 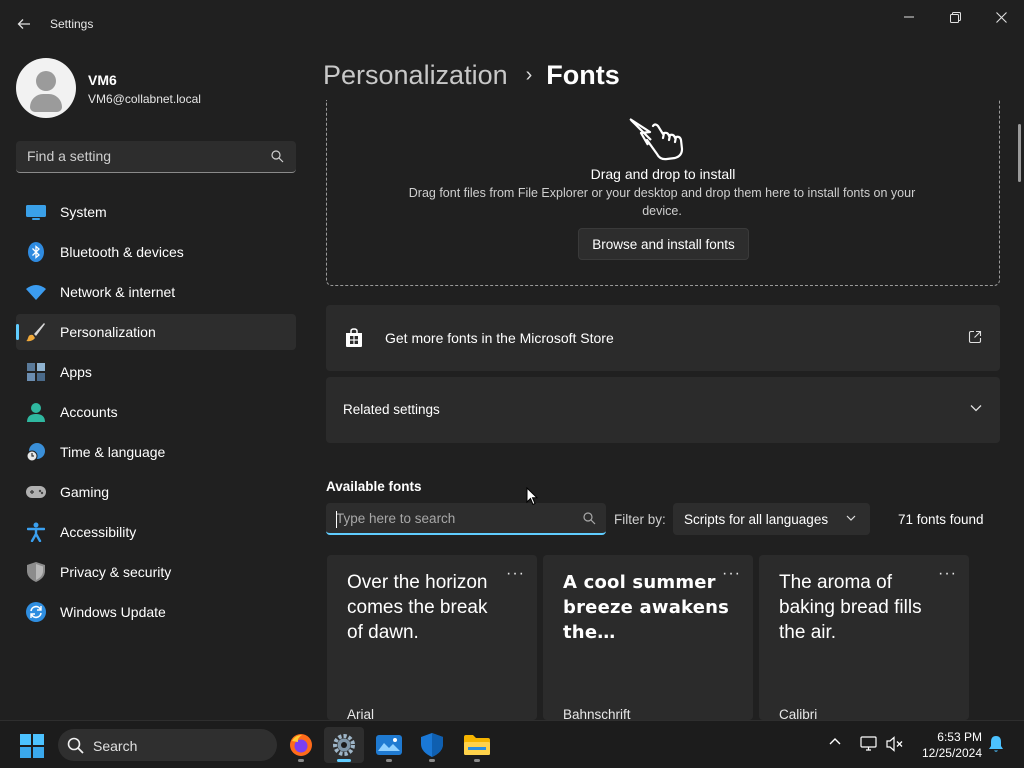 I want to click on bluetooth-icon, so click(x=36, y=252).